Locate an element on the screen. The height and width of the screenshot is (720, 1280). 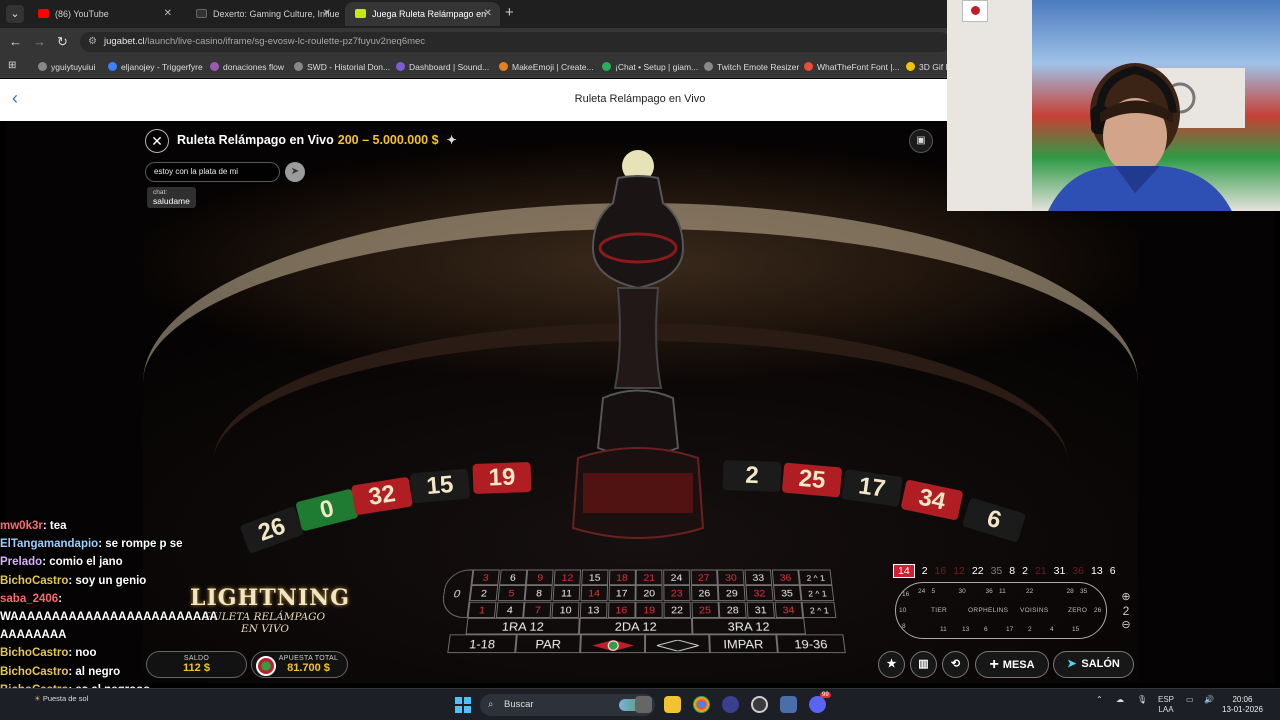
bet-cell-number: 13 is located at coordinates (594, 609).